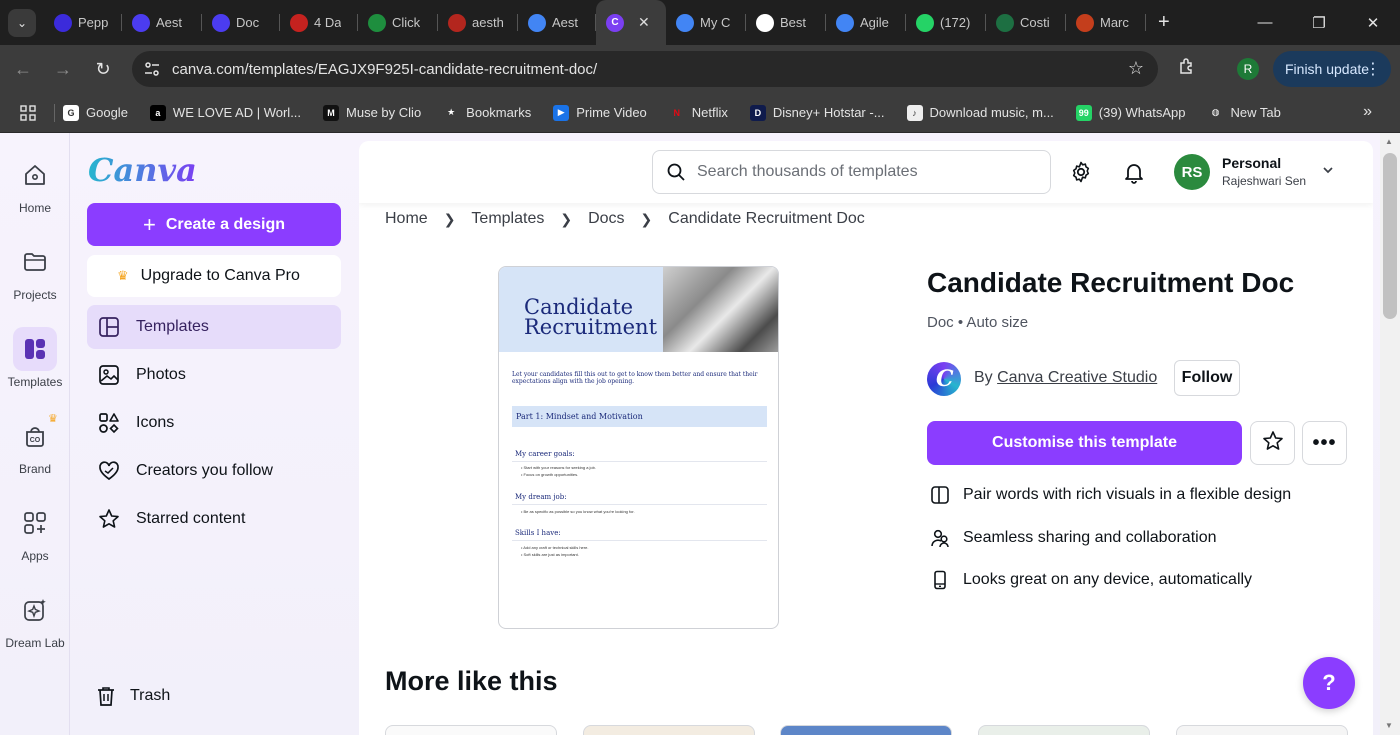 Image resolution: width=1400 pixels, height=735 pixels. What do you see at coordinates (214, 375) in the screenshot?
I see `sidebar-item-photos: Photos` at bounding box center [214, 375].